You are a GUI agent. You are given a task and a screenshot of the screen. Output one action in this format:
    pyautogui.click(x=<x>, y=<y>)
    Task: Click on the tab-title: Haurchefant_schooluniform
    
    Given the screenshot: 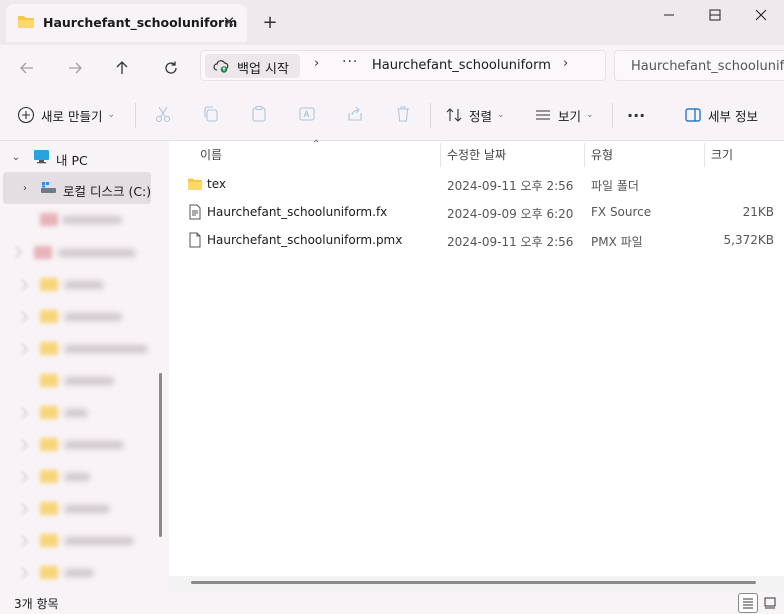 What is the action you would take?
    pyautogui.click(x=140, y=22)
    